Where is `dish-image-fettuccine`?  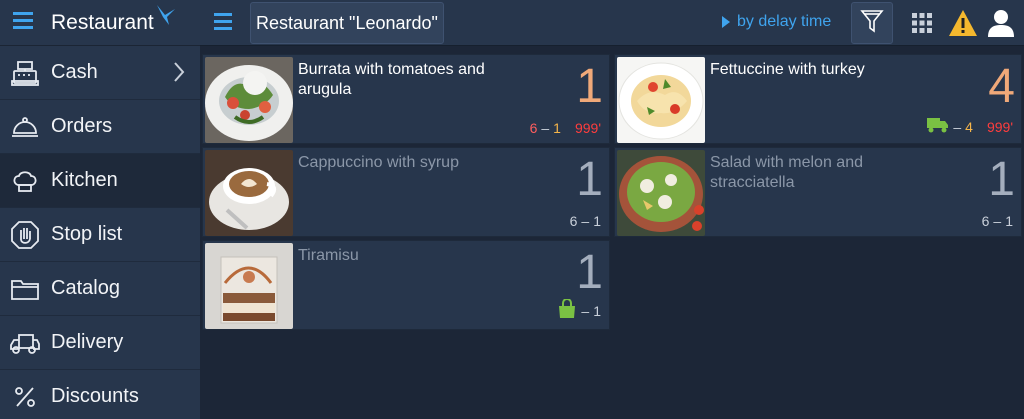 dish-image-fettuccine is located at coordinates (661, 100).